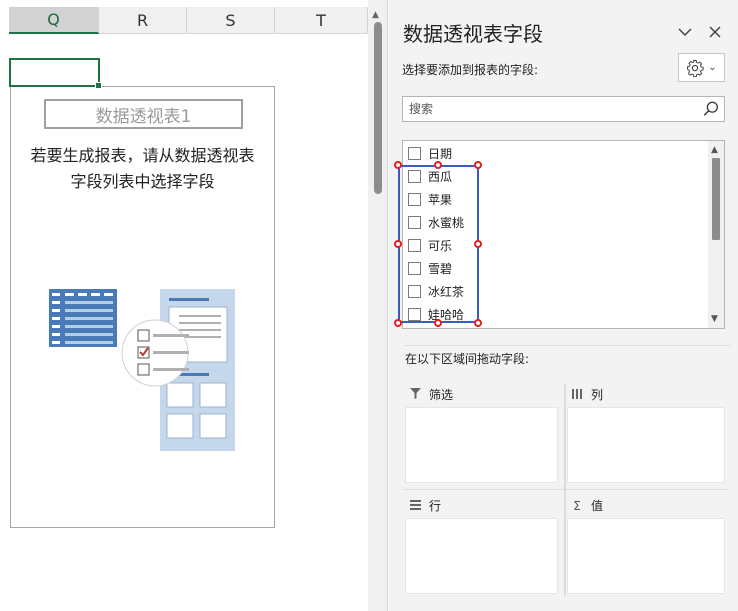 The height and width of the screenshot is (611, 738). Describe the element at coordinates (478, 323) in the screenshot. I see `resize-handle-bottom-right` at that location.